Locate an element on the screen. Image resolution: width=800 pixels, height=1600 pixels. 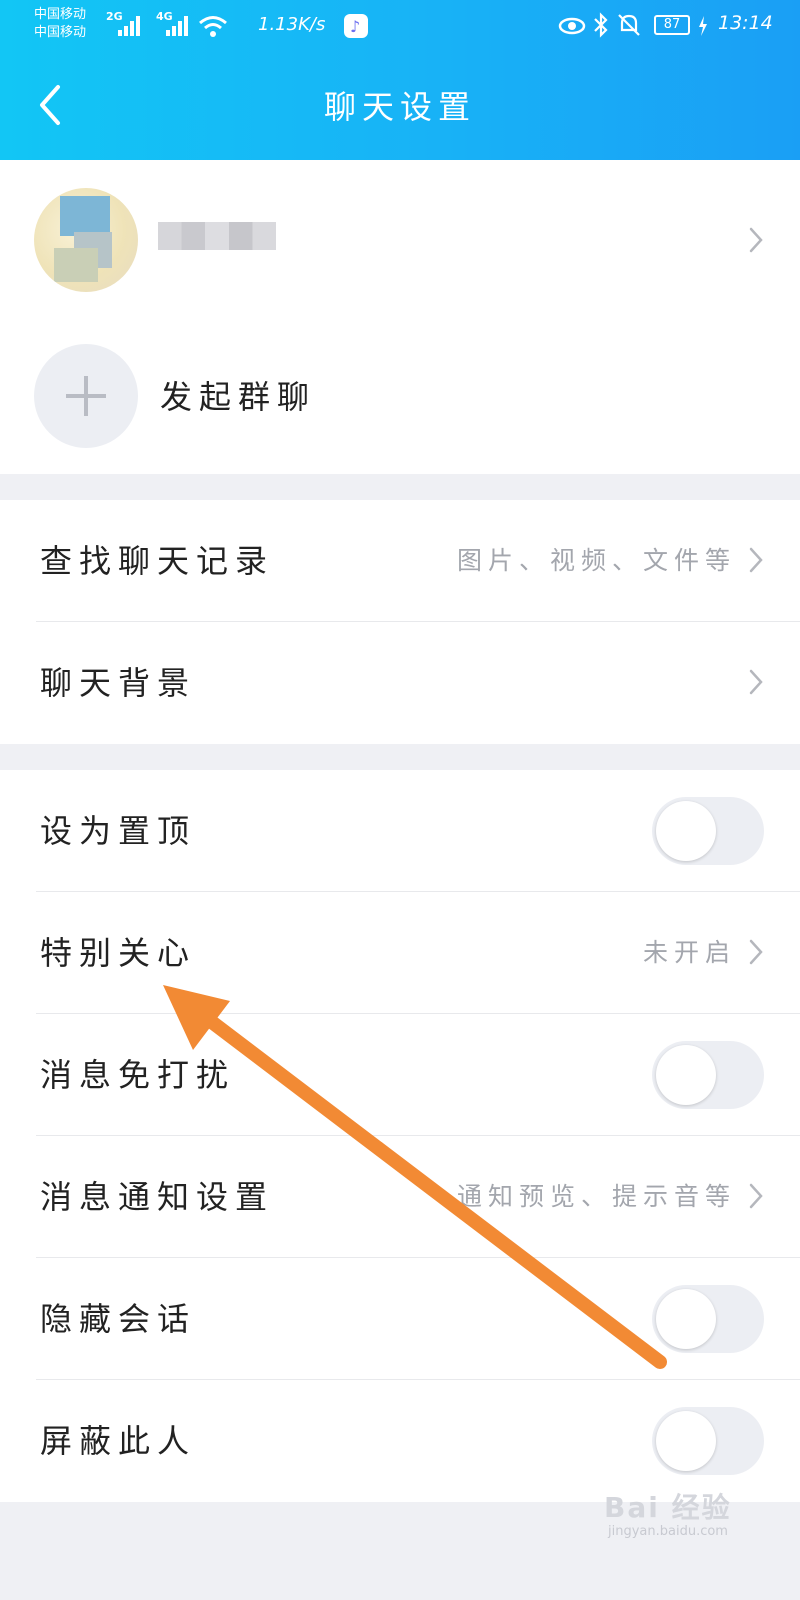
special-care-label: 特别关心 is located at coordinates (118, 953).